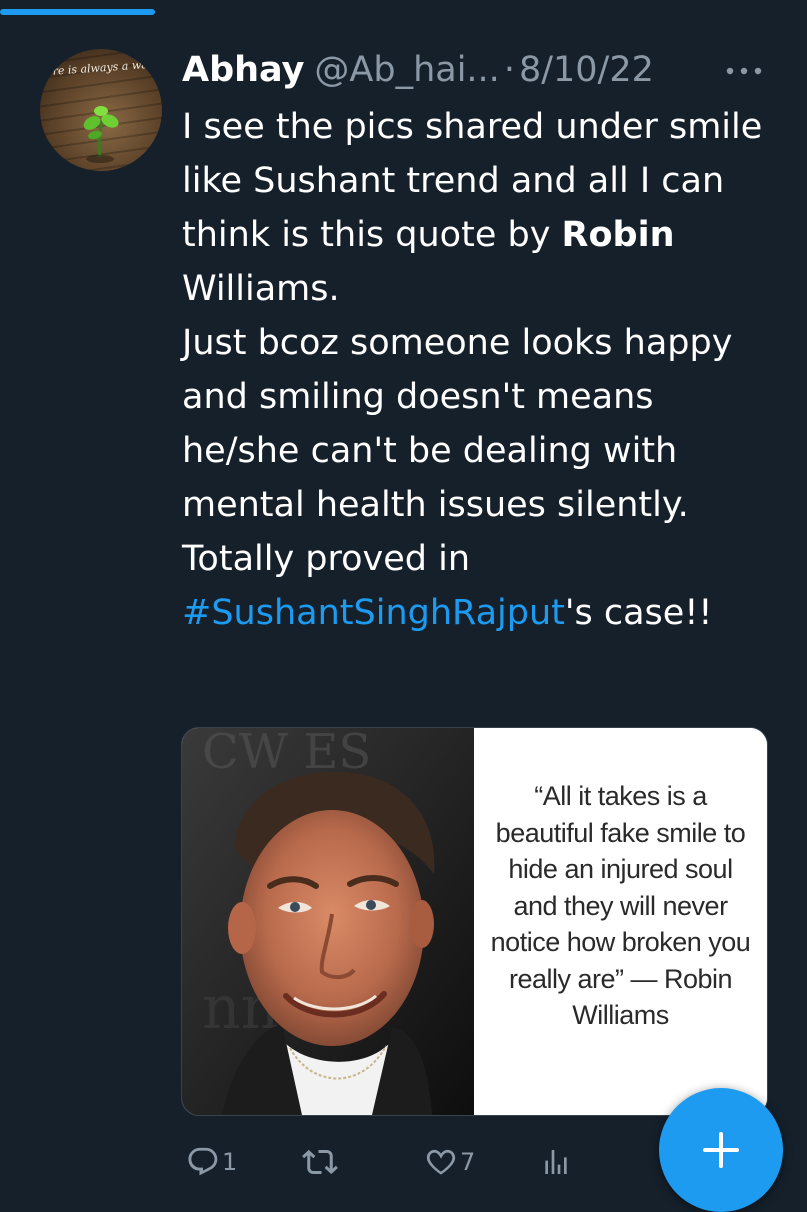 The height and width of the screenshot is (1212, 807). Describe the element at coordinates (586, 70) in the screenshot. I see `tweet-date: 8/10/22` at that location.